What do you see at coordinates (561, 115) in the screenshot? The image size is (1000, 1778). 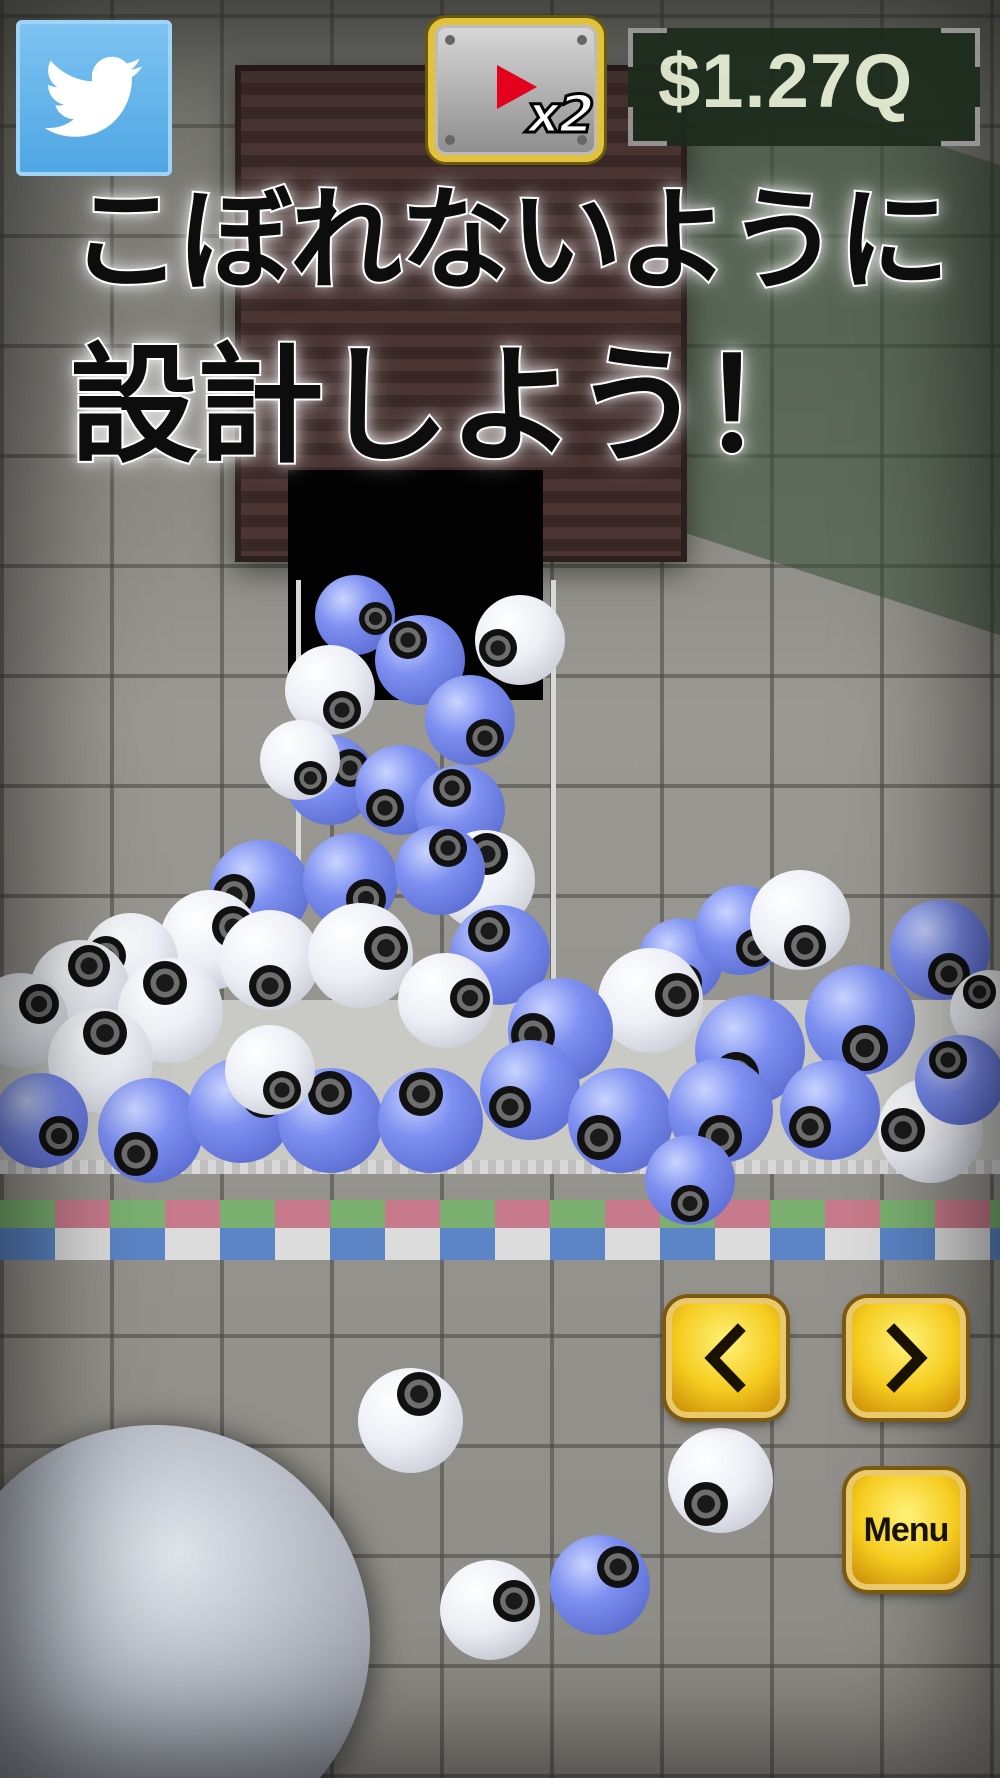 I see `x2-label: x2` at bounding box center [561, 115].